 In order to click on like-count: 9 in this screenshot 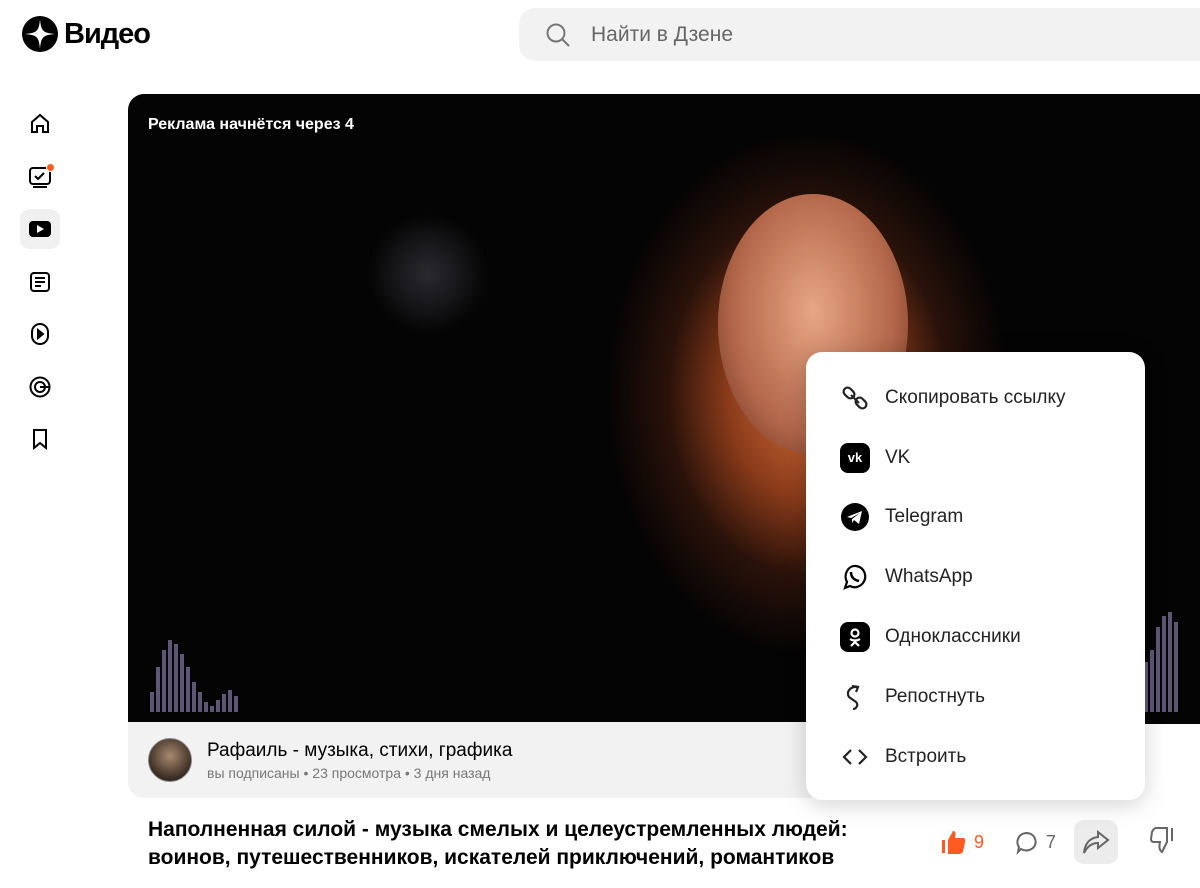, I will do `click(979, 841)`.